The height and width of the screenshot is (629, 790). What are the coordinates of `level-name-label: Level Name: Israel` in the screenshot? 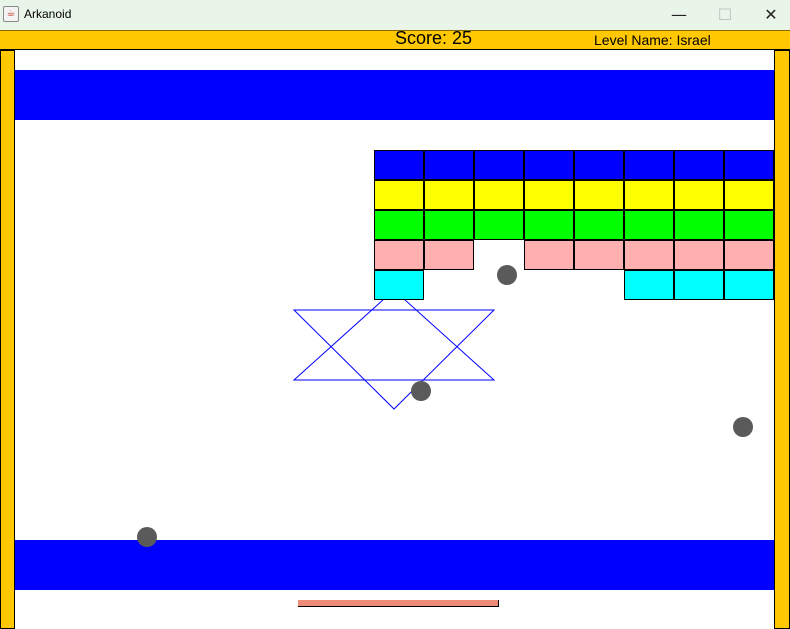 It's located at (652, 40).